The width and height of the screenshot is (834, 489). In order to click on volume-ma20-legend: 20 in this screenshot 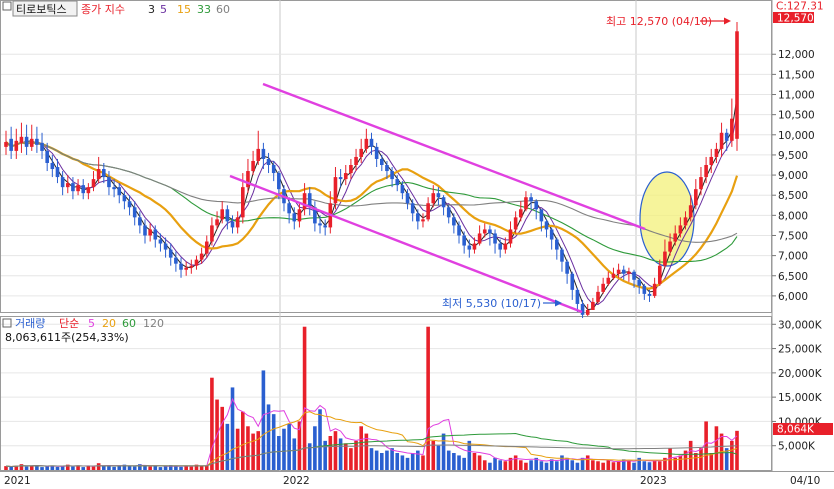, I will do `click(109, 323)`.